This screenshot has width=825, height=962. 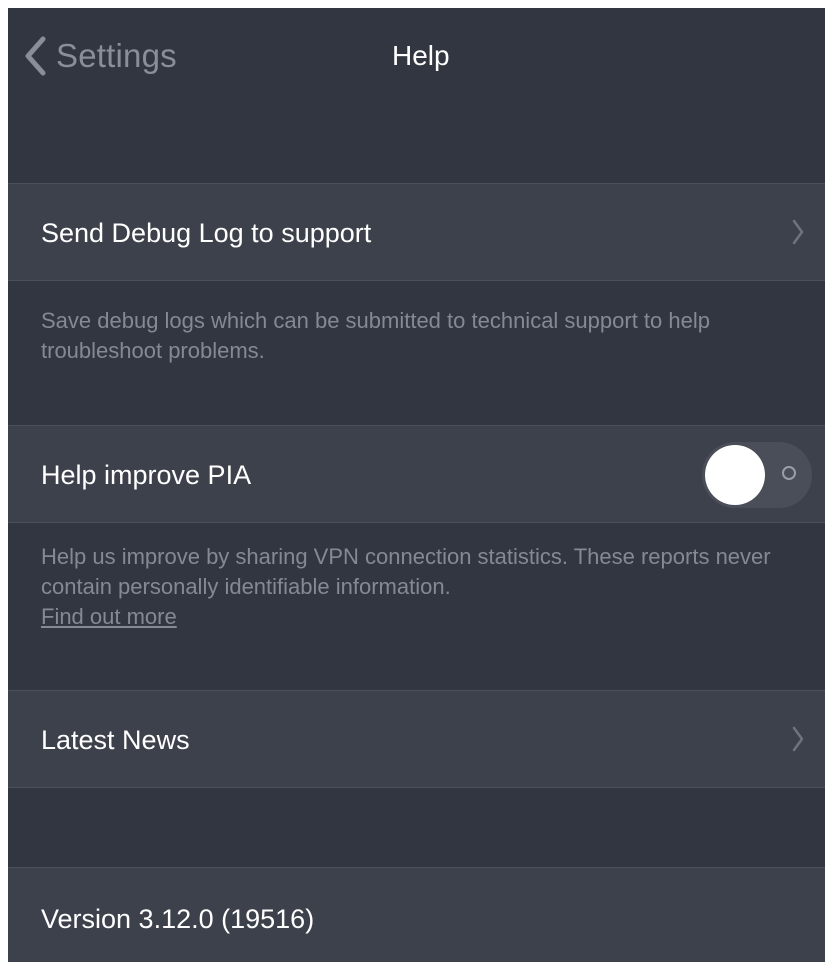 What do you see at coordinates (206, 233) in the screenshot?
I see `send-debug-log-label: Send Debug Log to support` at bounding box center [206, 233].